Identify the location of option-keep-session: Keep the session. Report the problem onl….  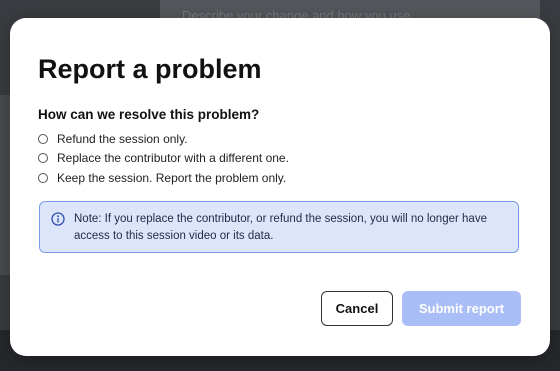
(163, 178).